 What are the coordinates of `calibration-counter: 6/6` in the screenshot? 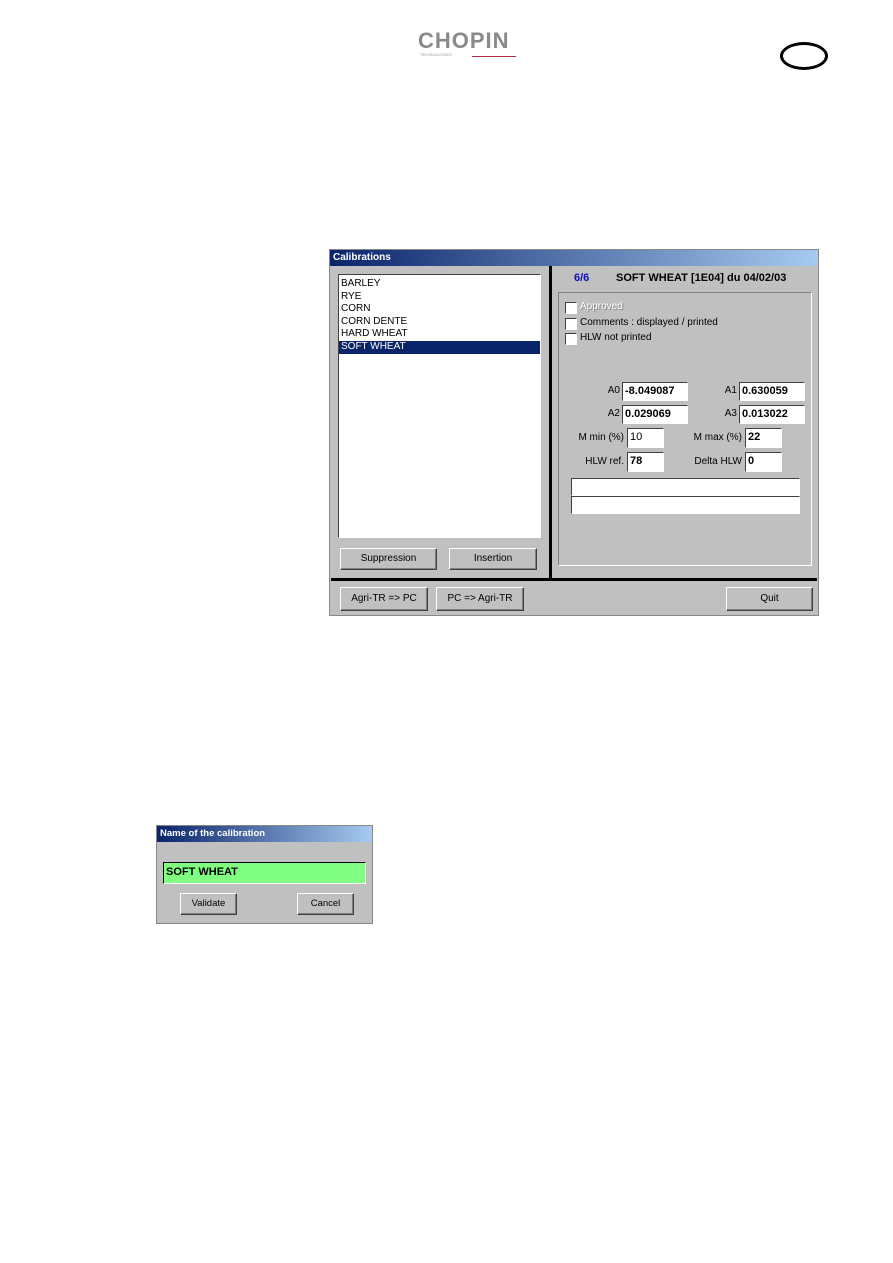 It's located at (582, 278).